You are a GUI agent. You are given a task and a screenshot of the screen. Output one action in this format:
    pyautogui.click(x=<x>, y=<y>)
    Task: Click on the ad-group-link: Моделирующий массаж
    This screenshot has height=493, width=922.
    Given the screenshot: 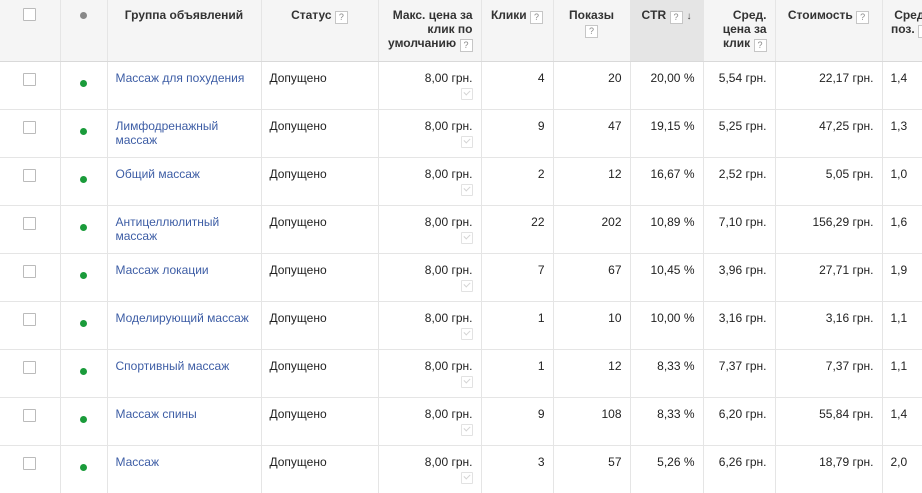 What is the action you would take?
    pyautogui.click(x=182, y=318)
    